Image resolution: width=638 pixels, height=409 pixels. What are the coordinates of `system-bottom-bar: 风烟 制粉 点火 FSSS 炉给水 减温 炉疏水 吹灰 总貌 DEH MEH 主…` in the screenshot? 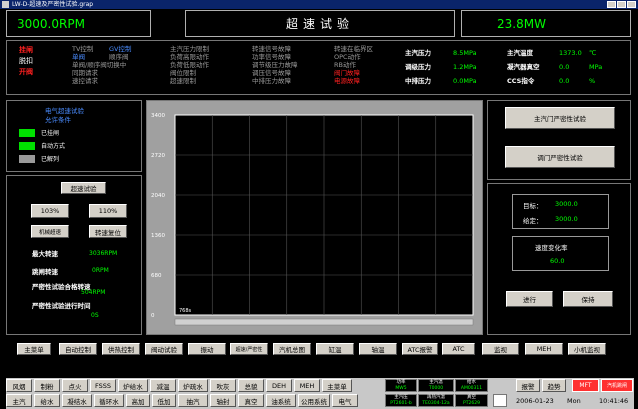 It's located at (320, 393).